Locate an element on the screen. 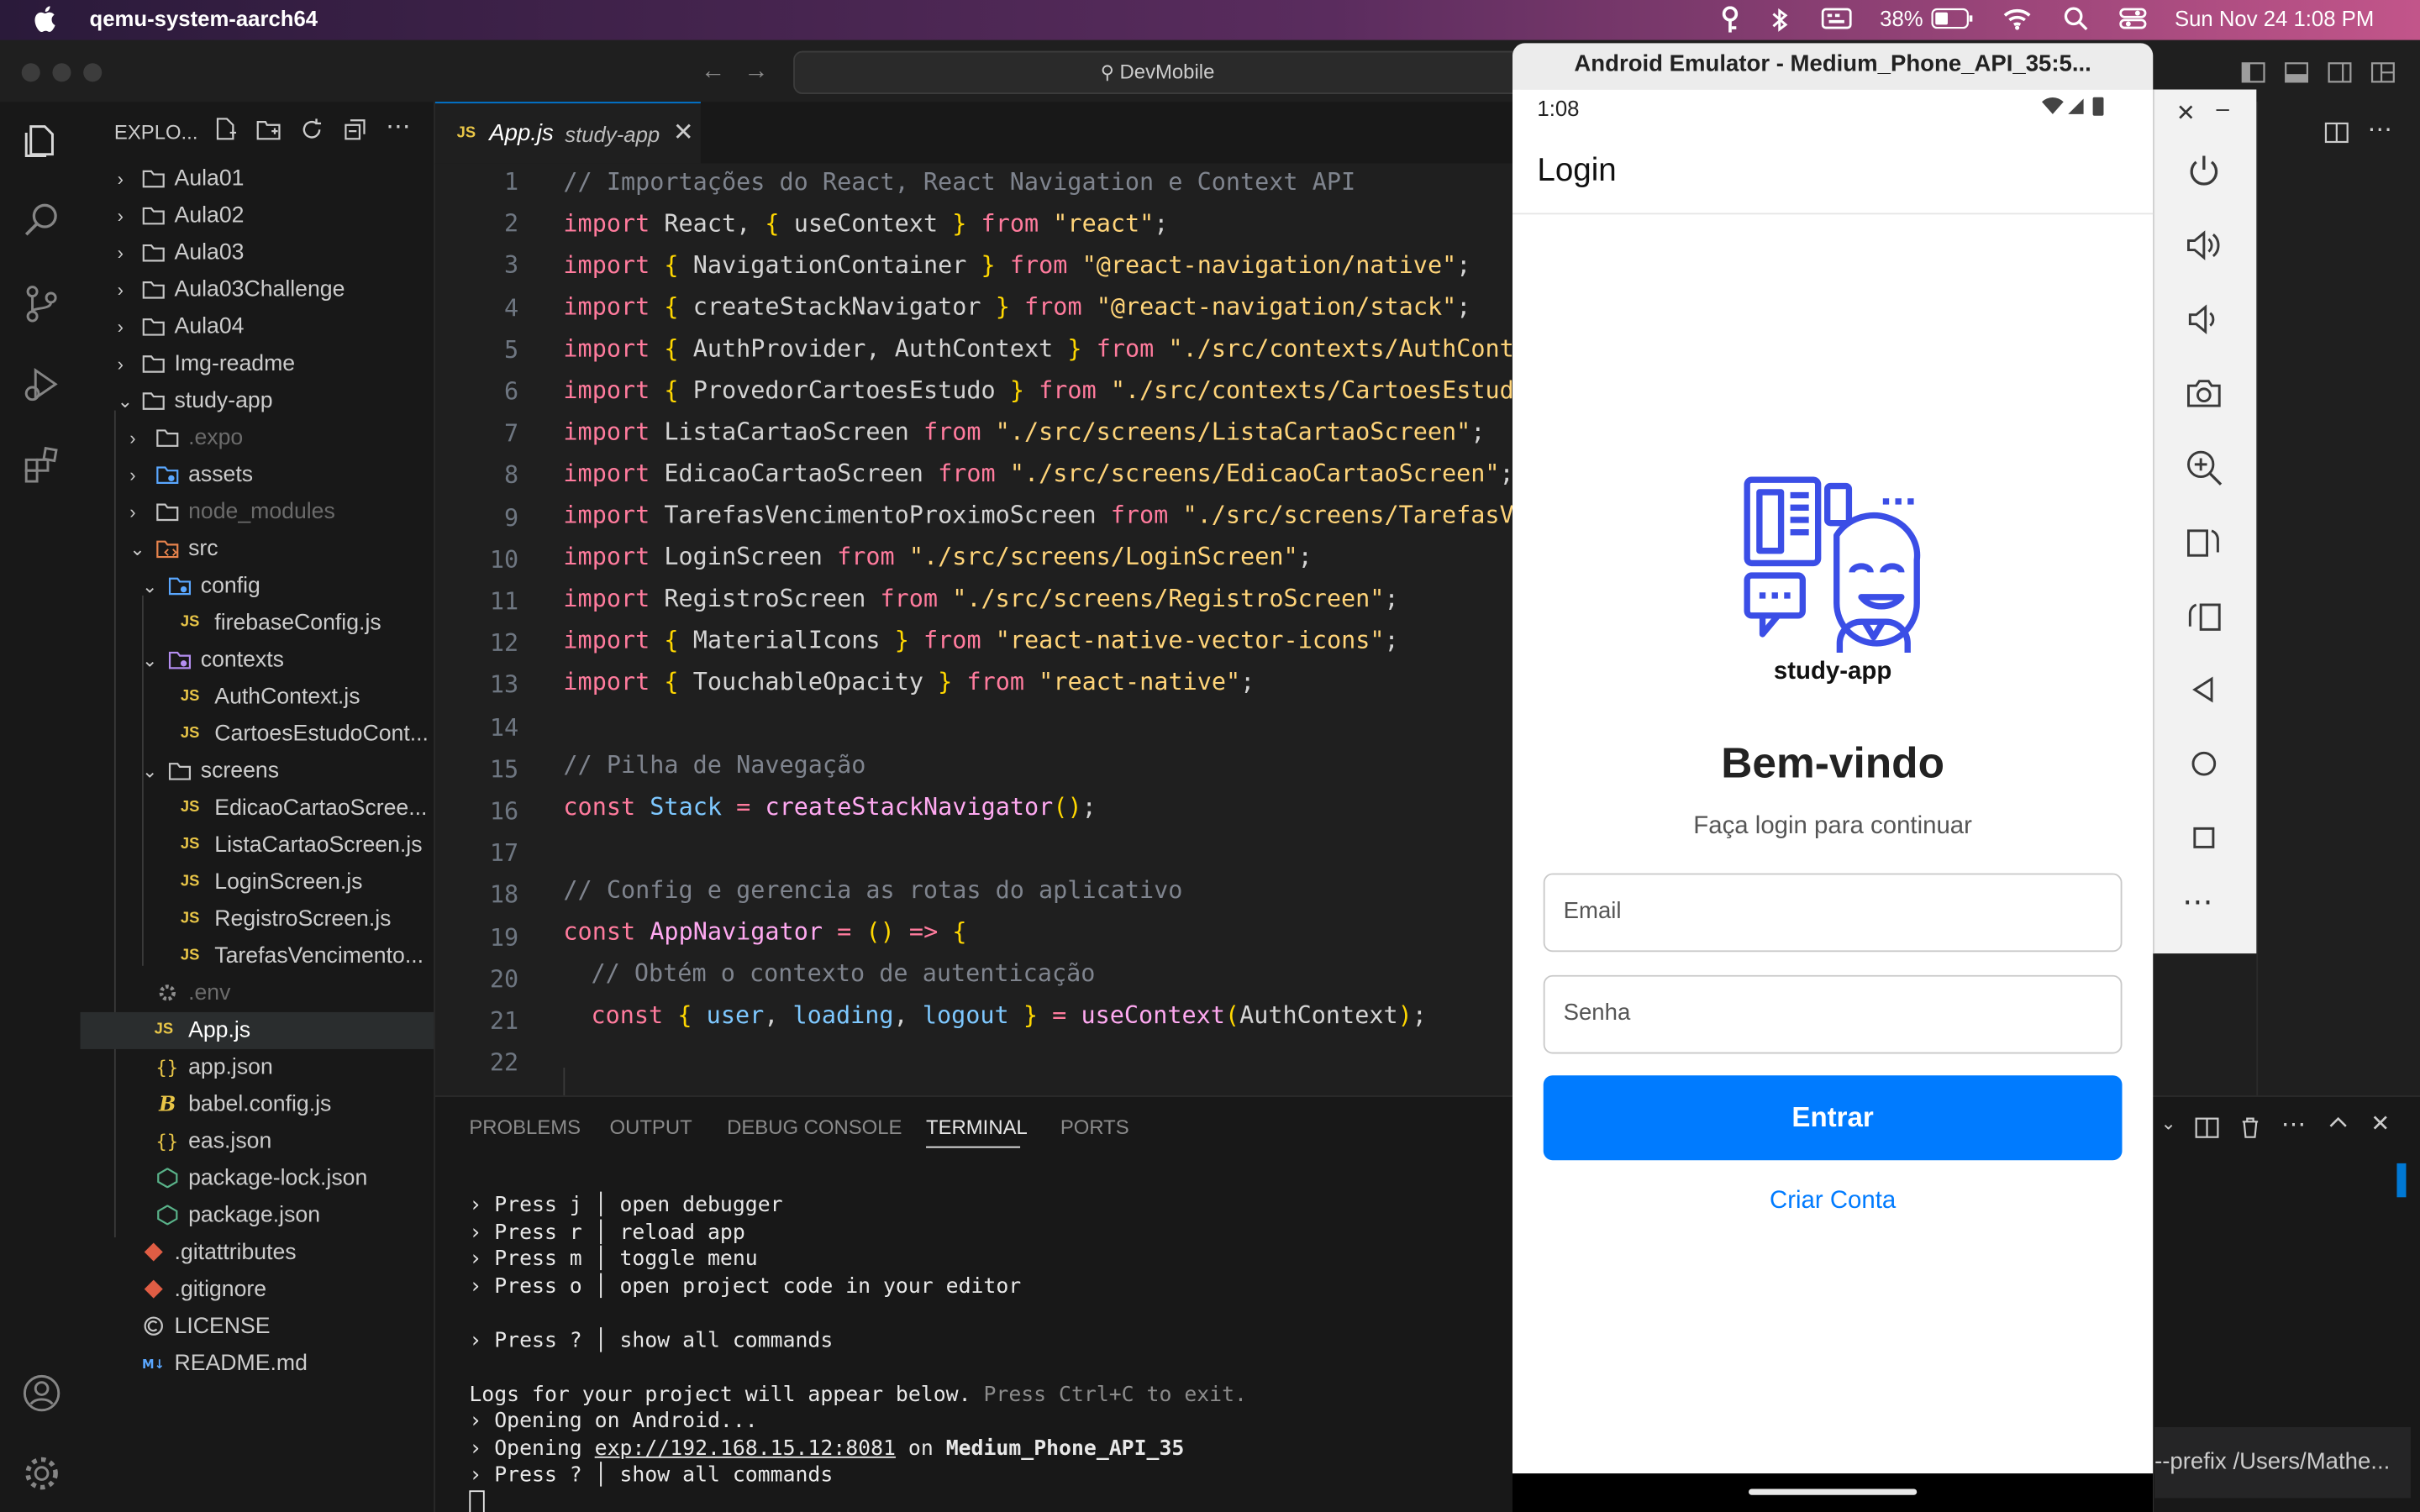  tree-item: Bbabel.config.js is located at coordinates (257, 1104).